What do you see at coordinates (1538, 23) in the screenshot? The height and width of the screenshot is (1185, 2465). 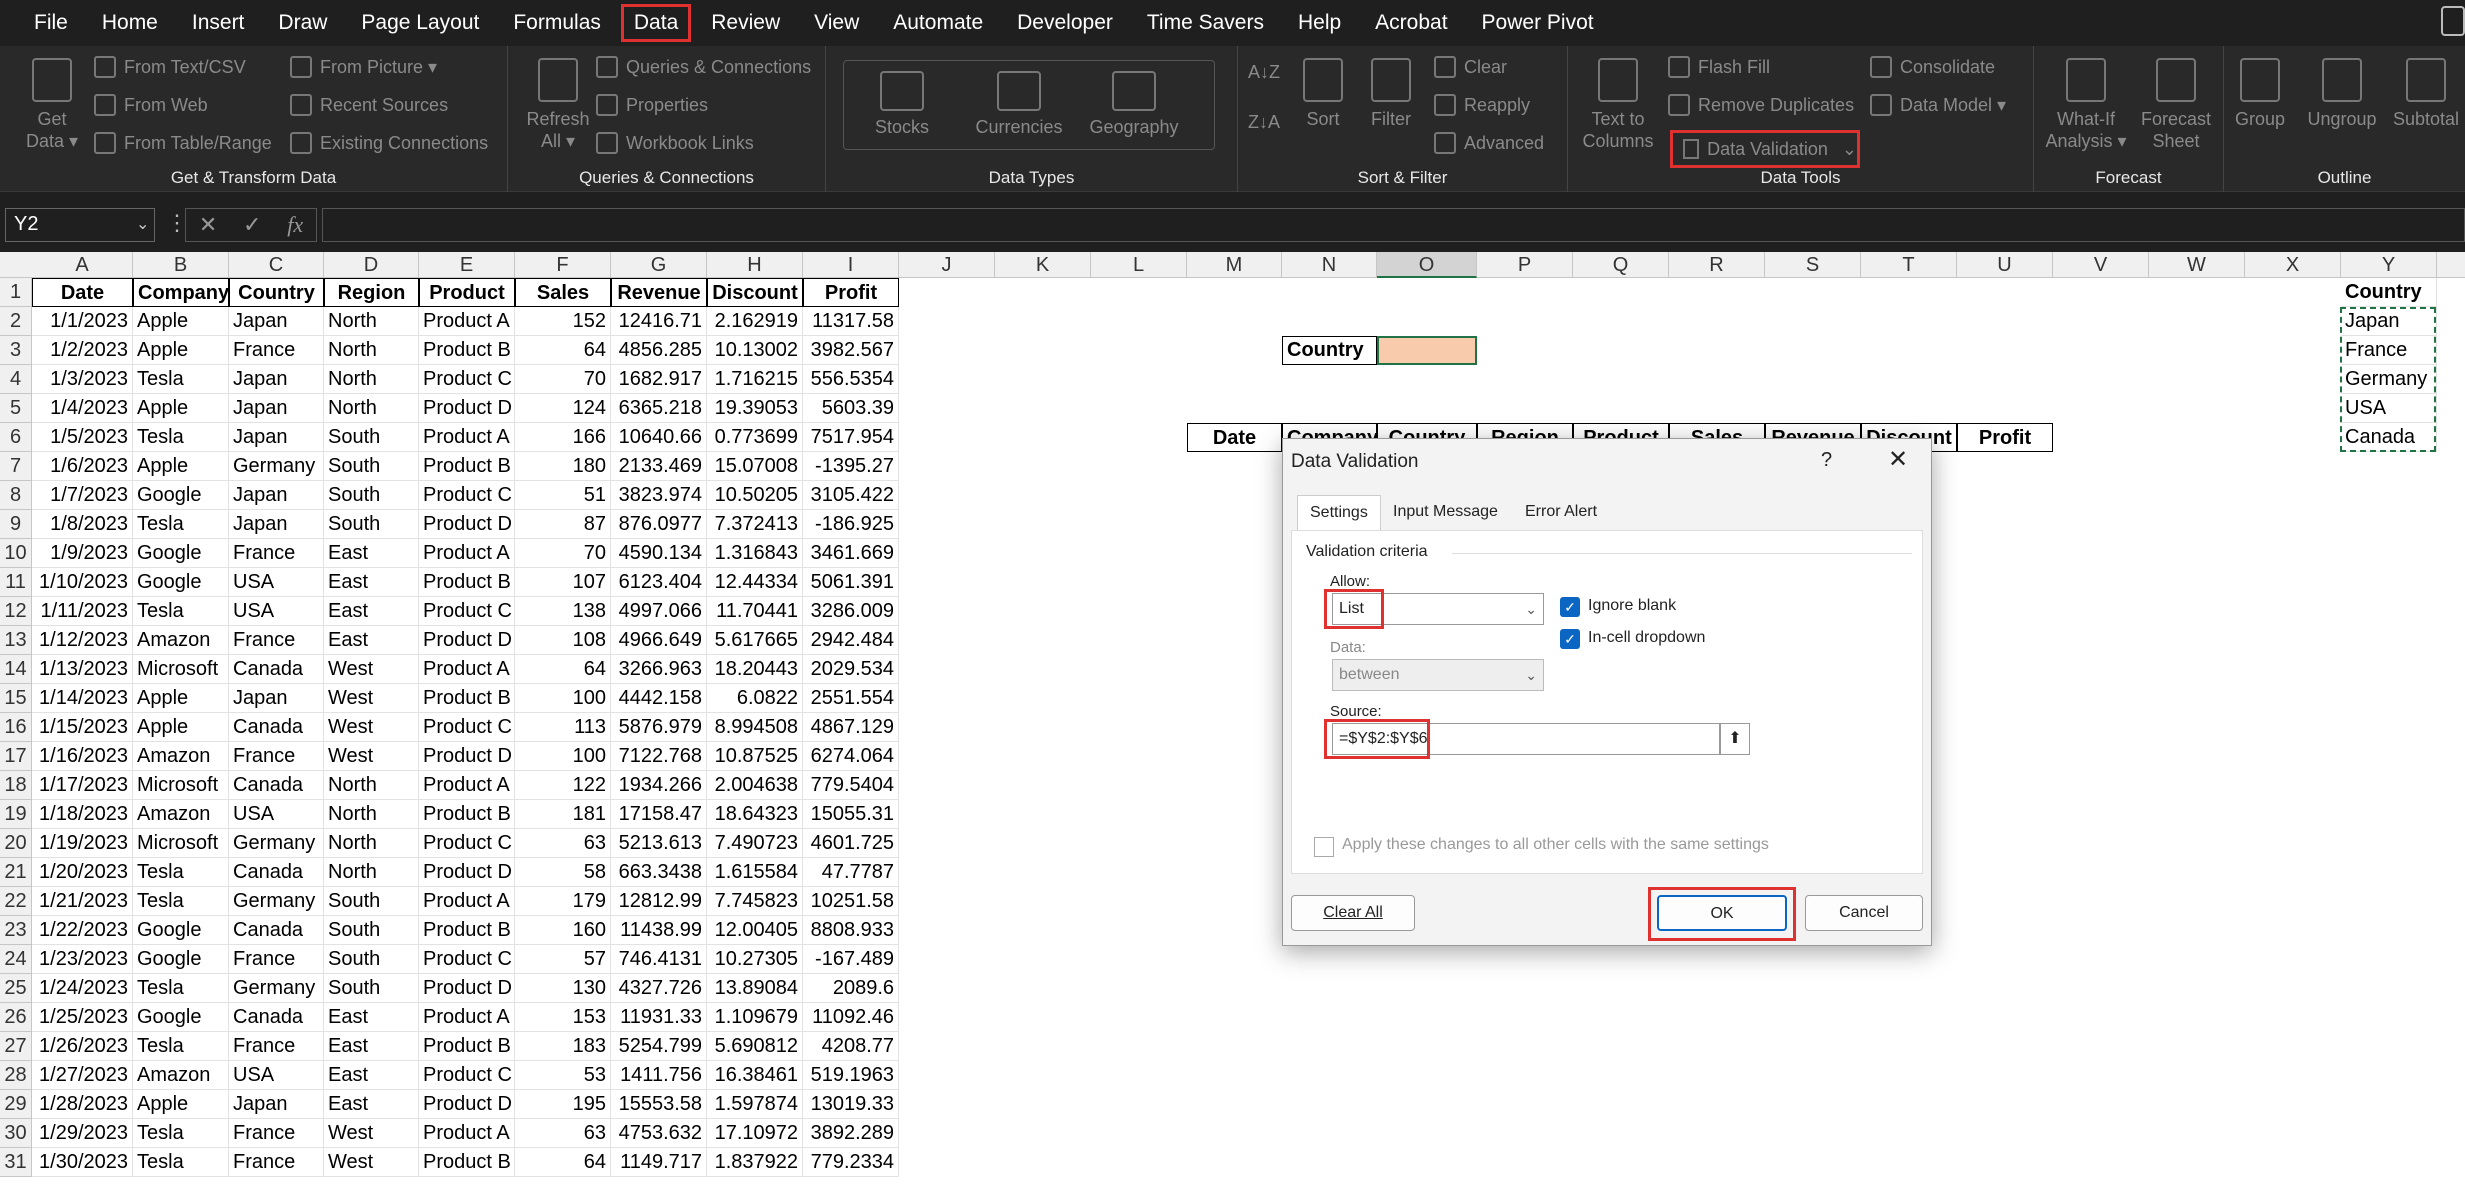 I see `menu-power-pivot: Power Pivot` at bounding box center [1538, 23].